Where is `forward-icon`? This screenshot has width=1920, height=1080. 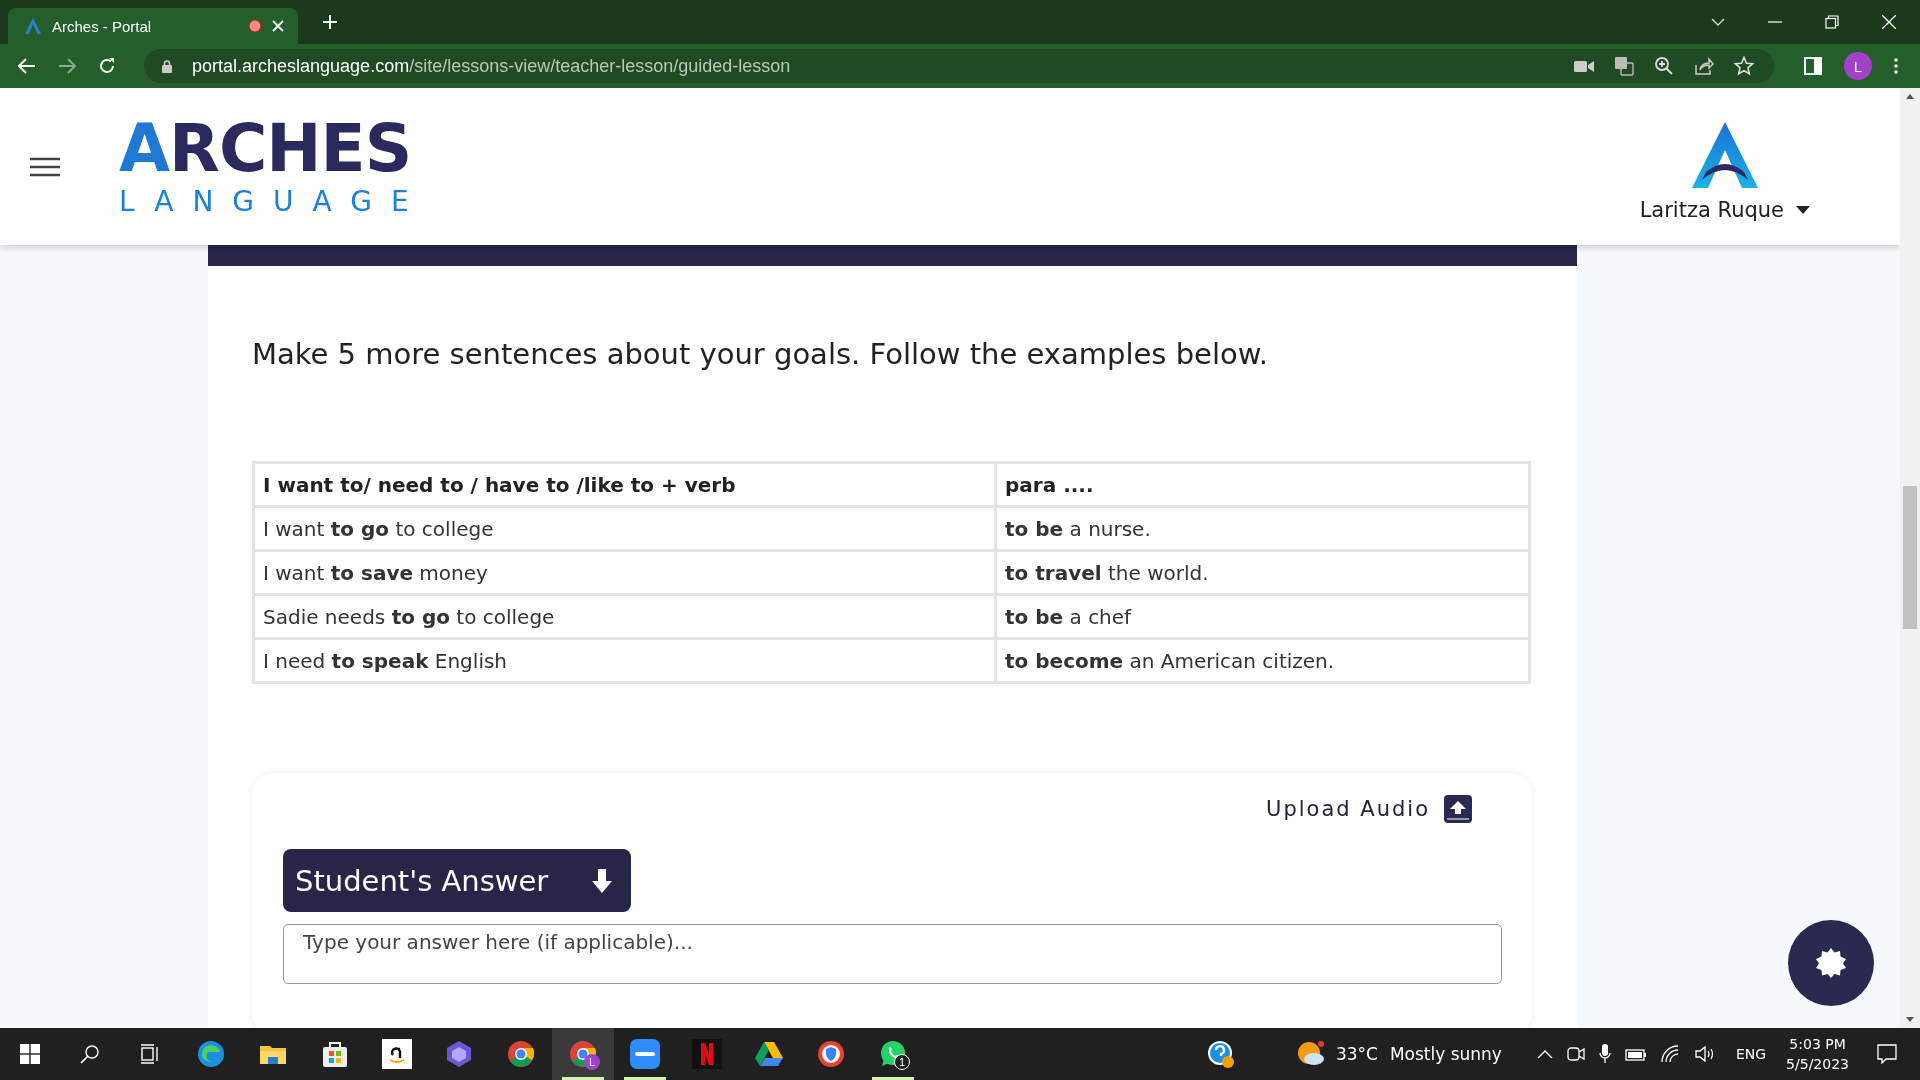
forward-icon is located at coordinates (67, 66).